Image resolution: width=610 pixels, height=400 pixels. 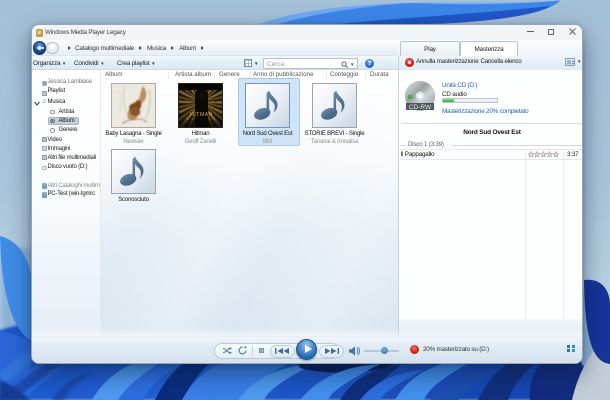 What do you see at coordinates (420, 107) in the screenshot?
I see `svg-text: CD-RW` at bounding box center [420, 107].